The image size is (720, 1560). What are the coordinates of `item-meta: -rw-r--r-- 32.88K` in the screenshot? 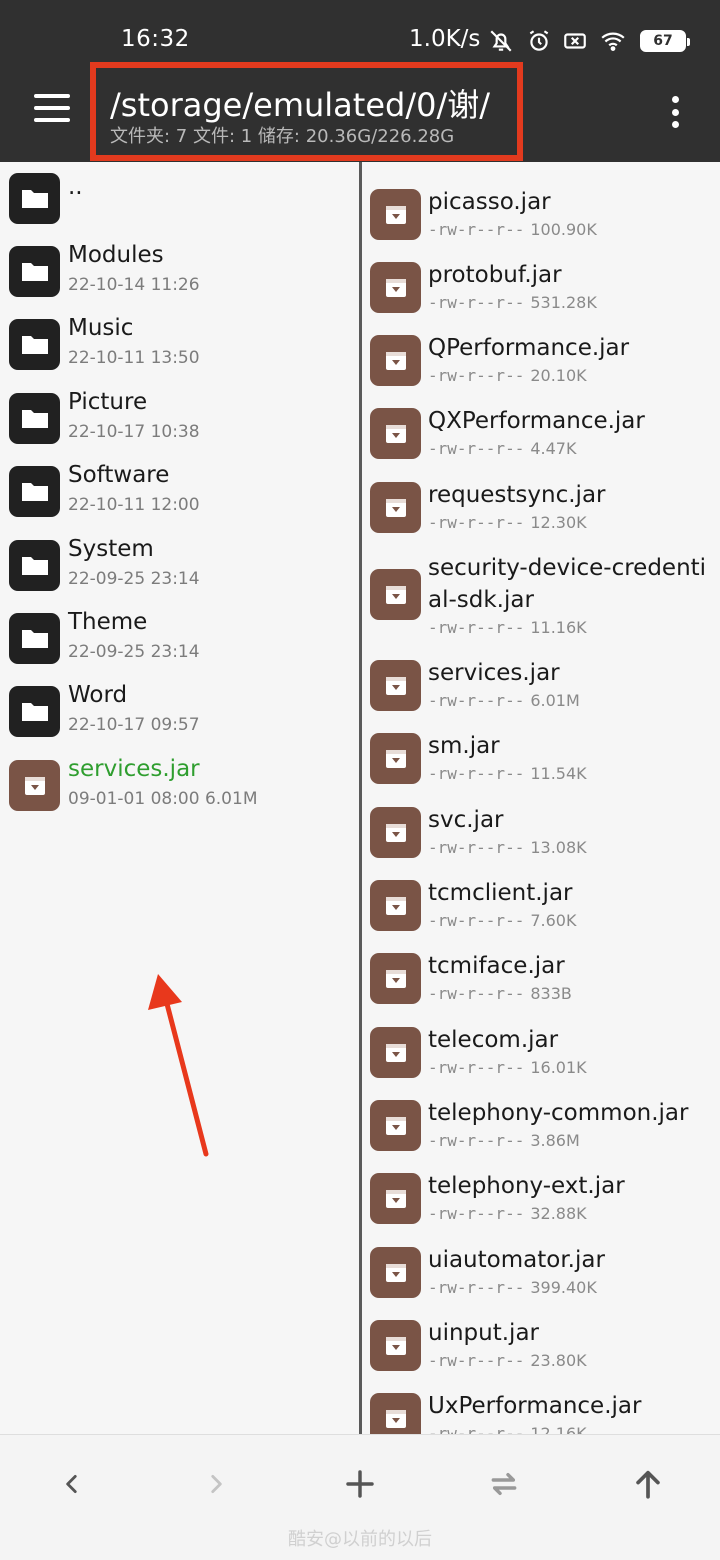 It's located at (507, 1213).